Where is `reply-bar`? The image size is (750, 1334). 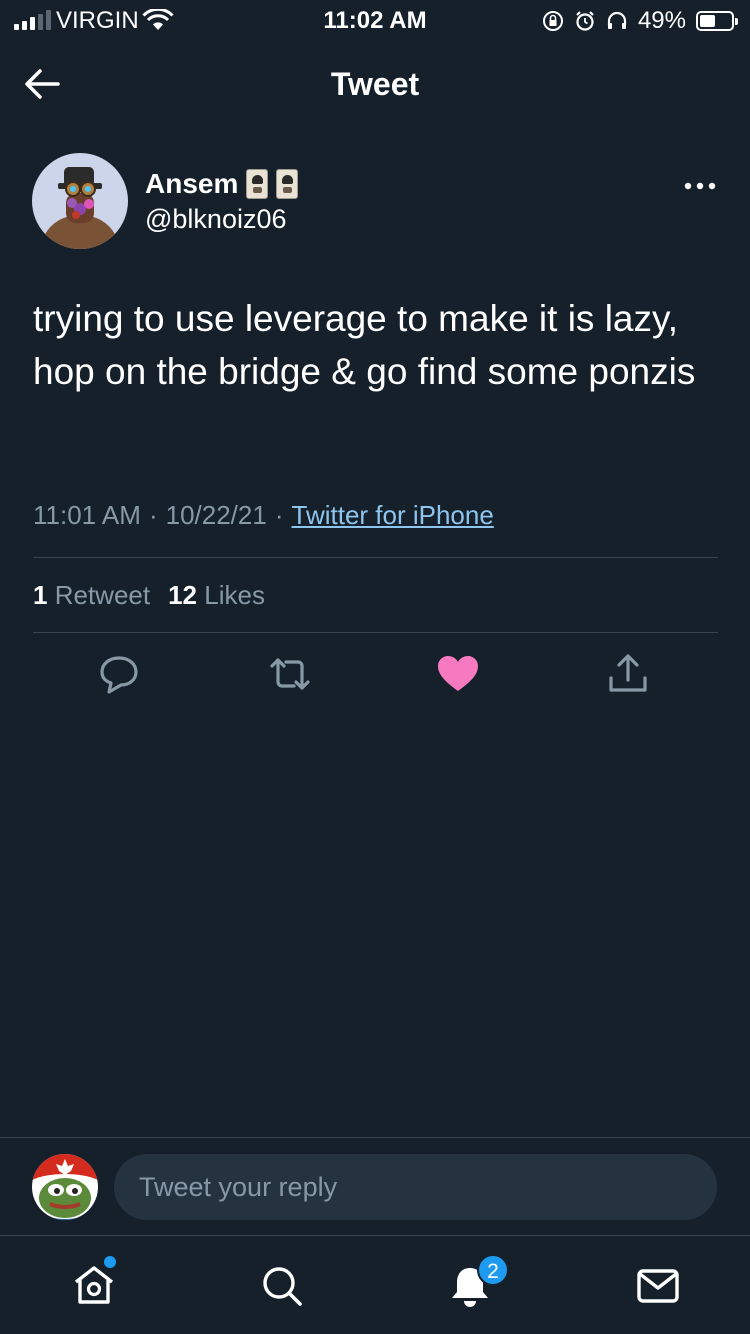 reply-bar is located at coordinates (375, 1186).